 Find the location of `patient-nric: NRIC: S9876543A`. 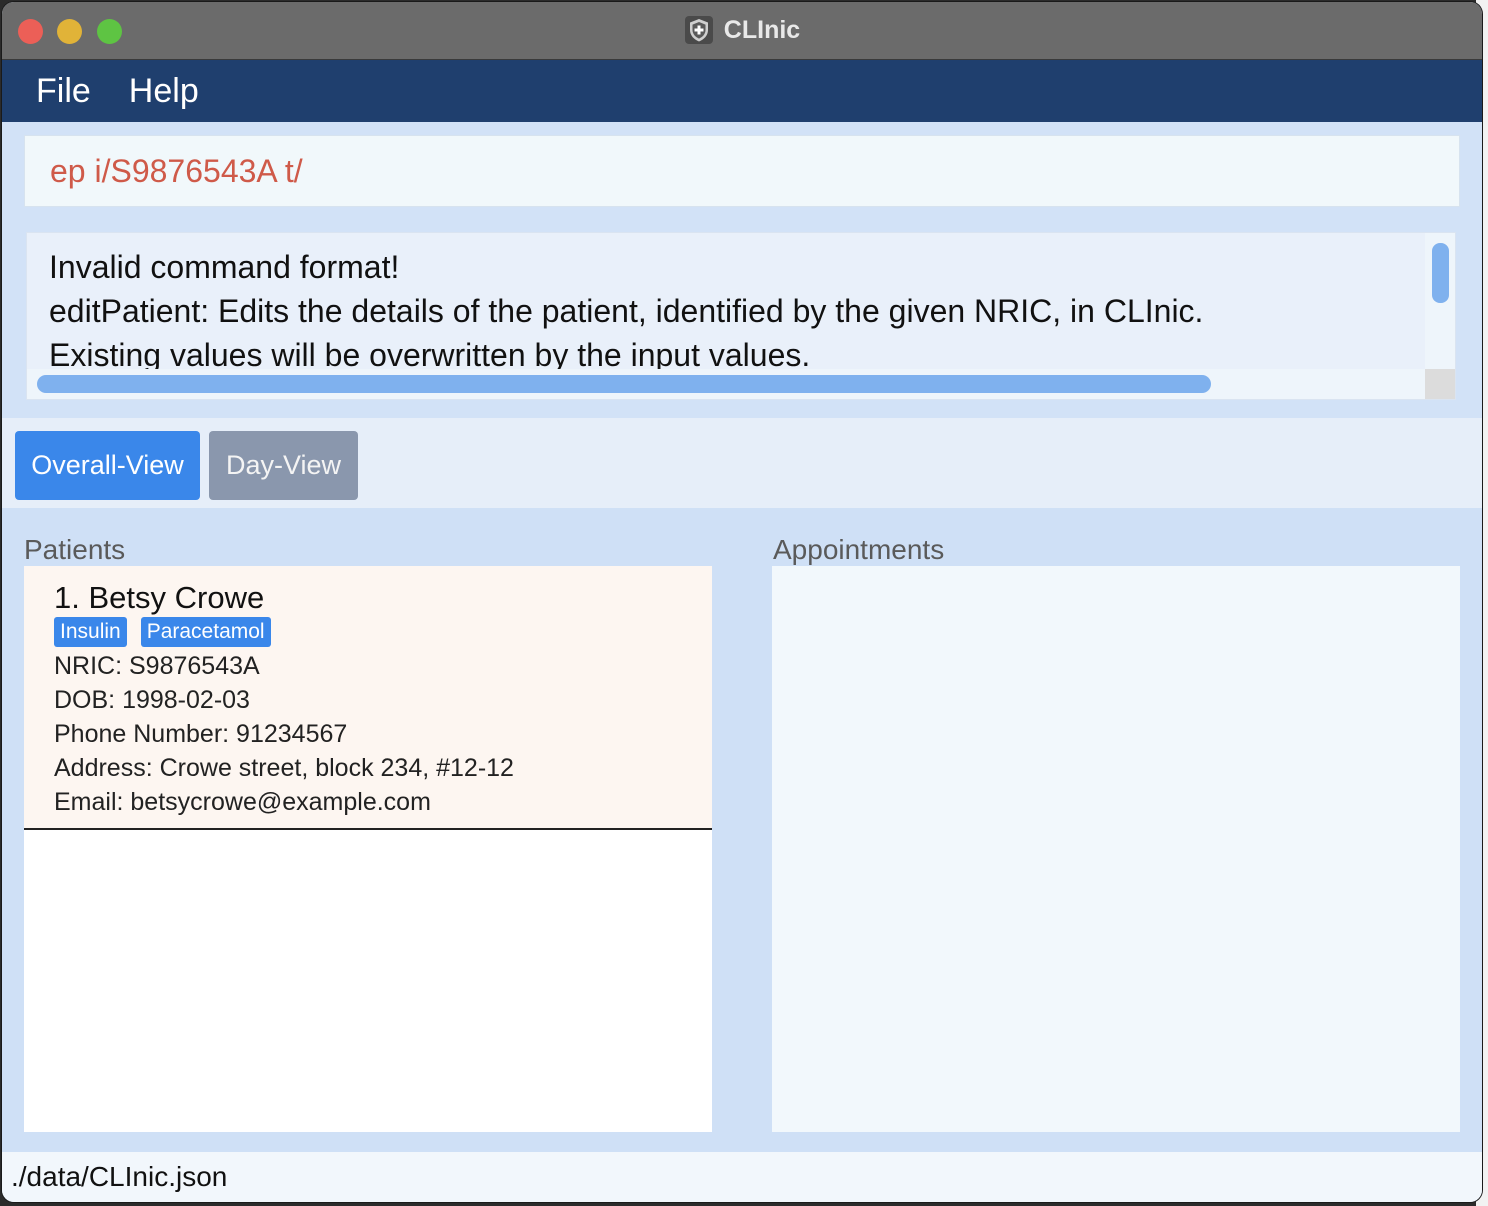

patient-nric: NRIC: S9876543A is located at coordinates (157, 666).